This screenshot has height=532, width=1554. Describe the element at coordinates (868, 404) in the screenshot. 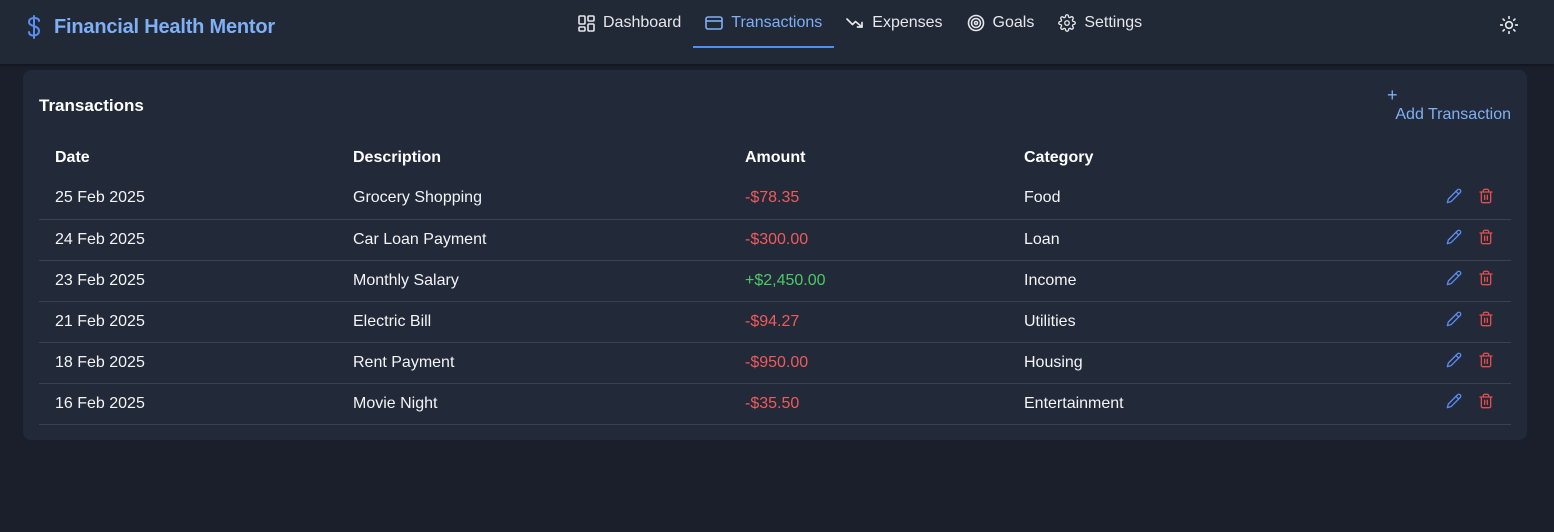

I see `cell-amount: -$35.50` at that location.